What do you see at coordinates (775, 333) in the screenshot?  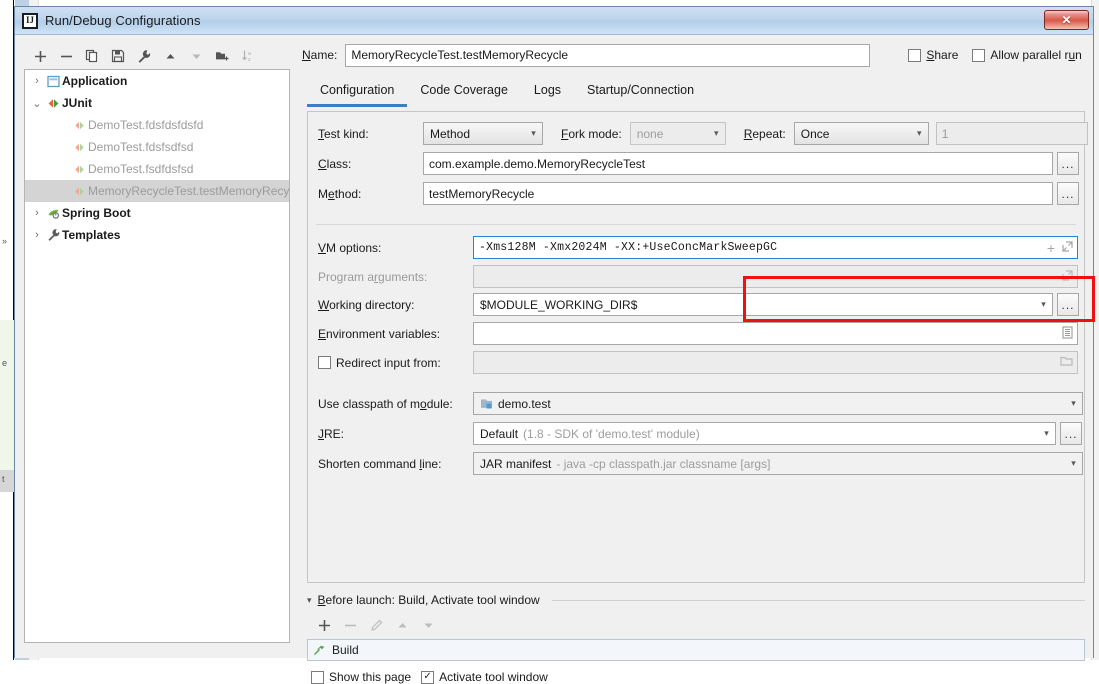 I see `environment-variables-input` at bounding box center [775, 333].